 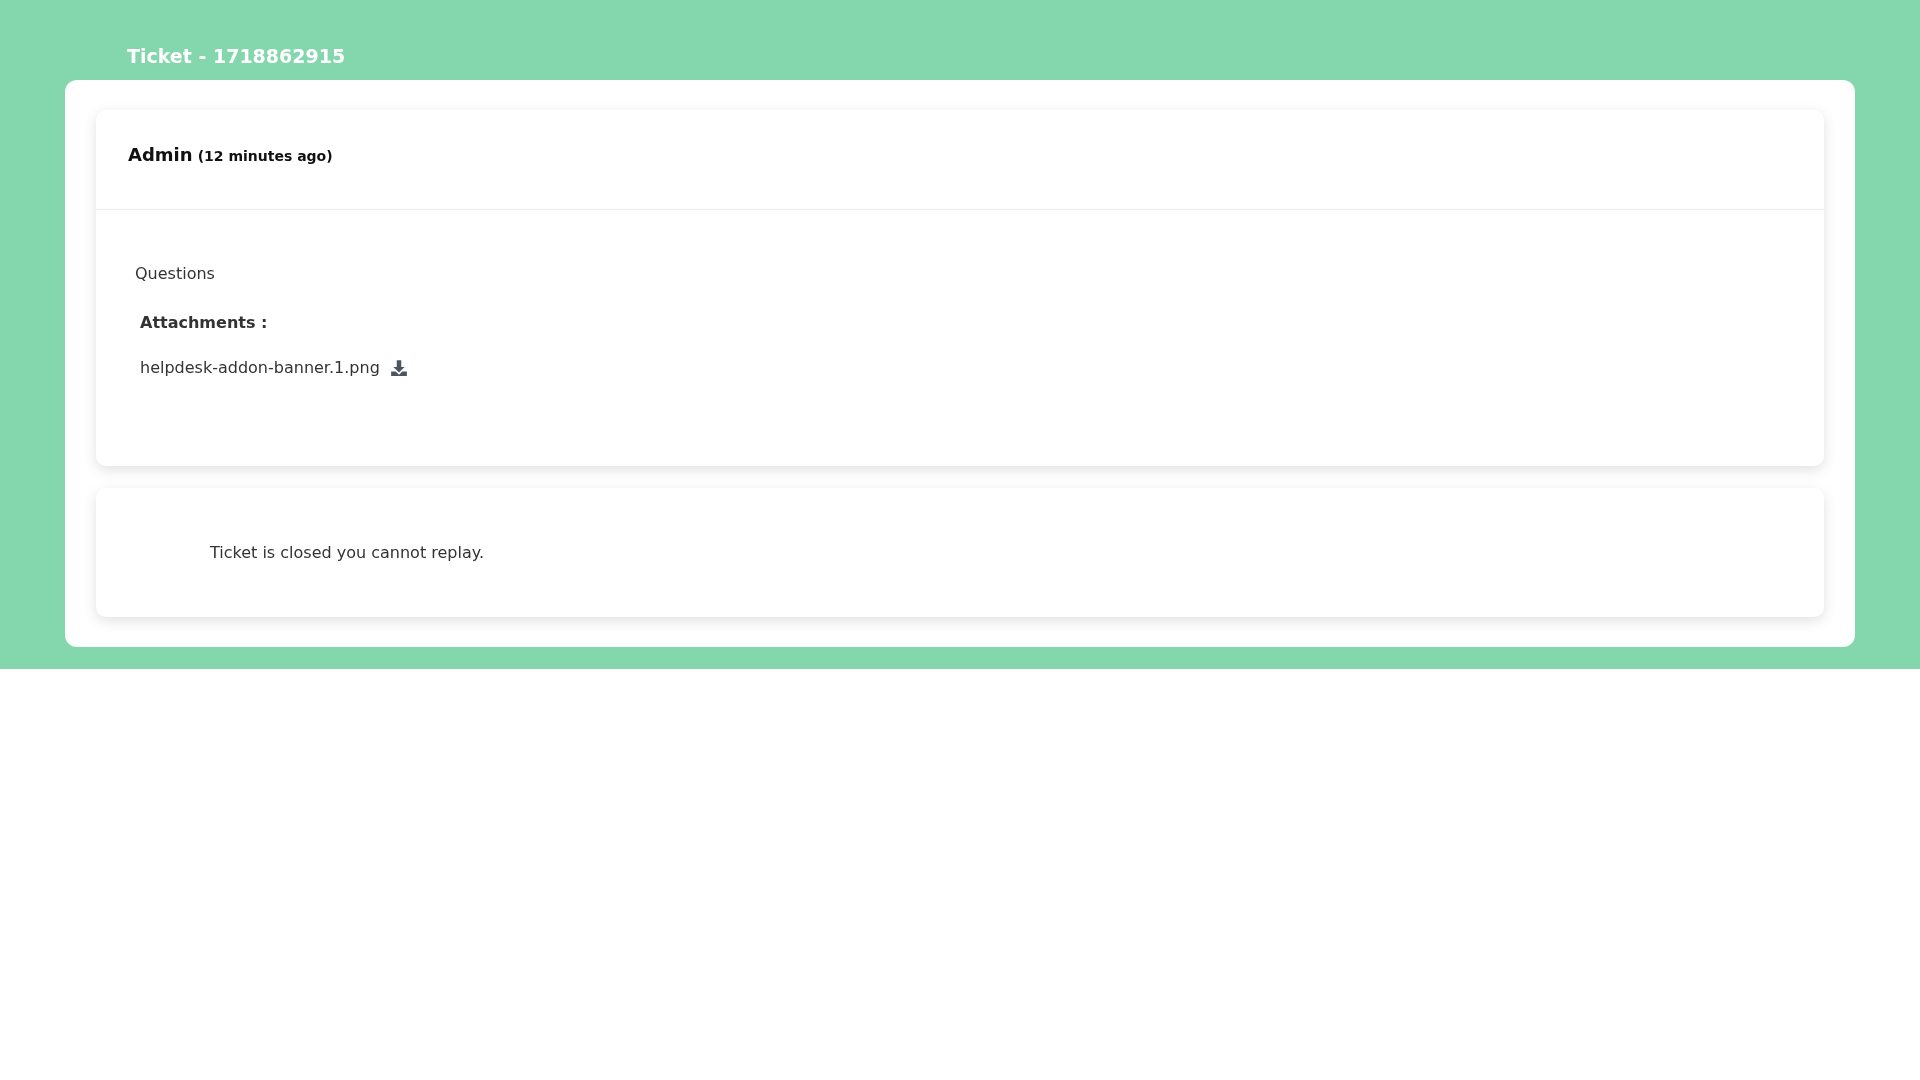 What do you see at coordinates (204, 322) in the screenshot?
I see `attachments-label: Attachments :` at bounding box center [204, 322].